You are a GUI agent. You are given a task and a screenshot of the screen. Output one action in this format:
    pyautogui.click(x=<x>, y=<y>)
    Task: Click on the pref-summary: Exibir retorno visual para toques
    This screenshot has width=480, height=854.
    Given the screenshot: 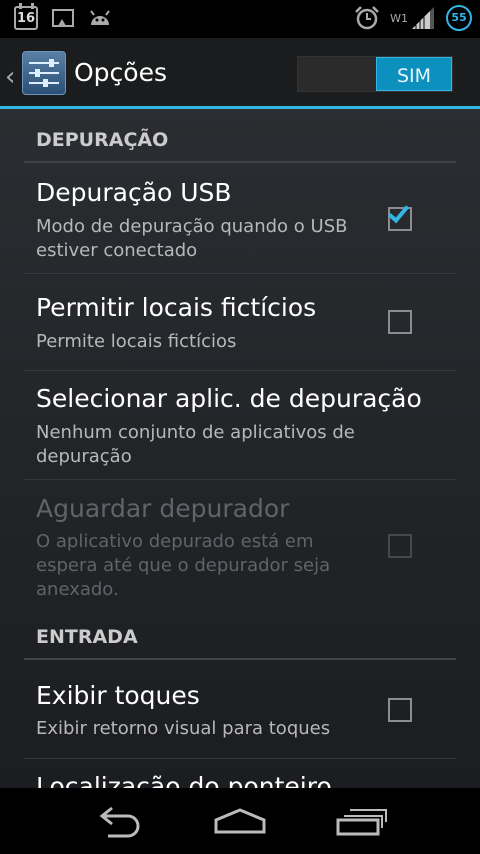 What is the action you would take?
    pyautogui.click(x=183, y=728)
    